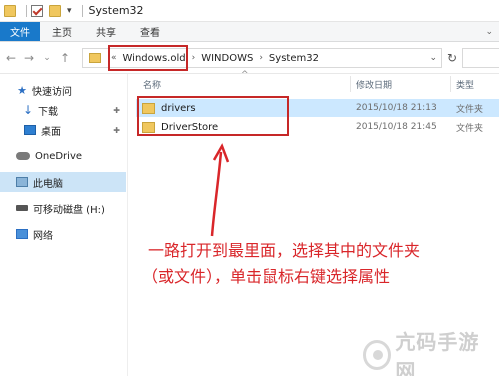  Describe the element at coordinates (245, 75) in the screenshot. I see `sort-ascending-icon: ^` at that location.